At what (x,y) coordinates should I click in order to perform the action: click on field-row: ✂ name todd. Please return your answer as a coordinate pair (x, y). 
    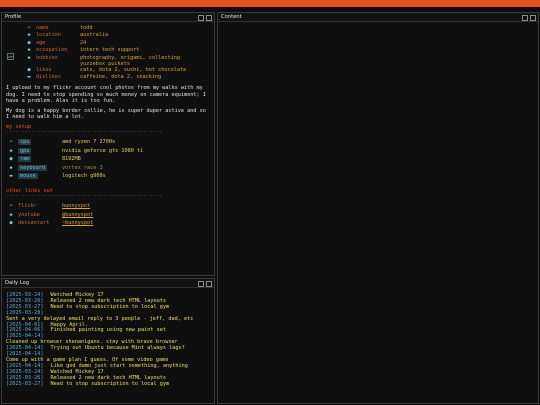
    Looking at the image, I should click on (116, 28).